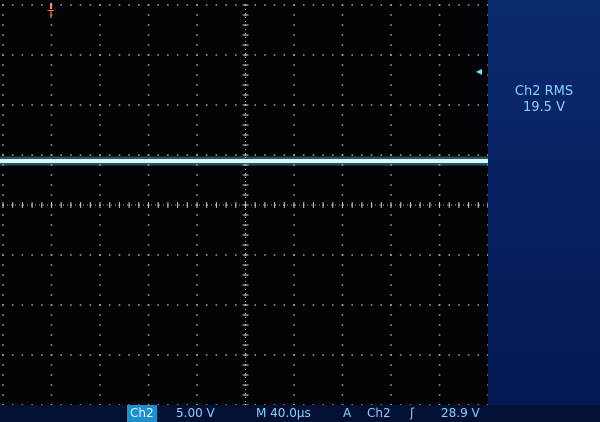 The width and height of the screenshot is (600, 422). I want to click on trigger-level-arrow-icon: ◂, so click(479, 71).